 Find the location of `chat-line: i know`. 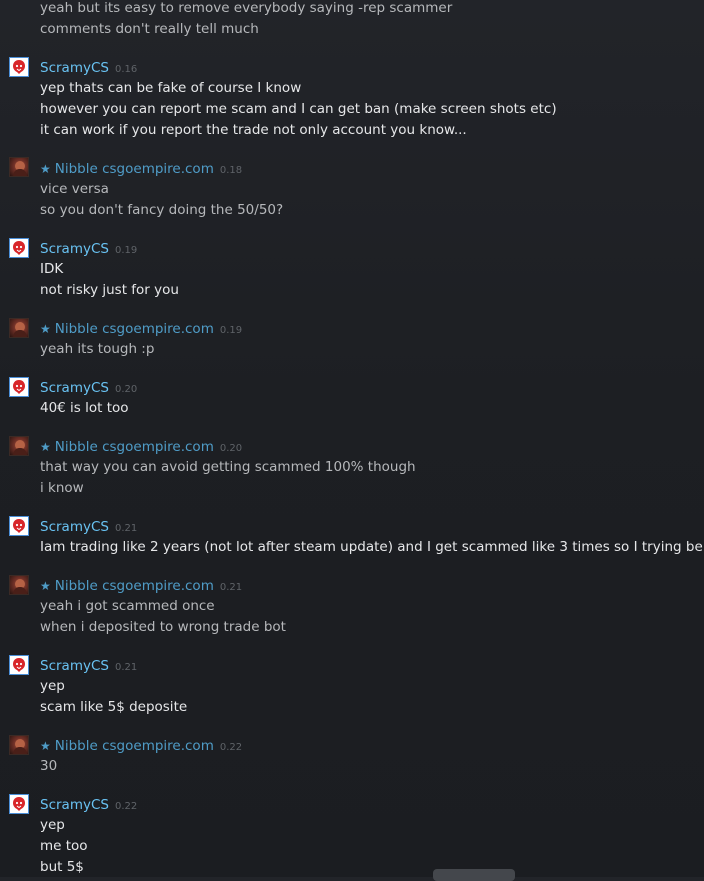

chat-line: i know is located at coordinates (62, 488).